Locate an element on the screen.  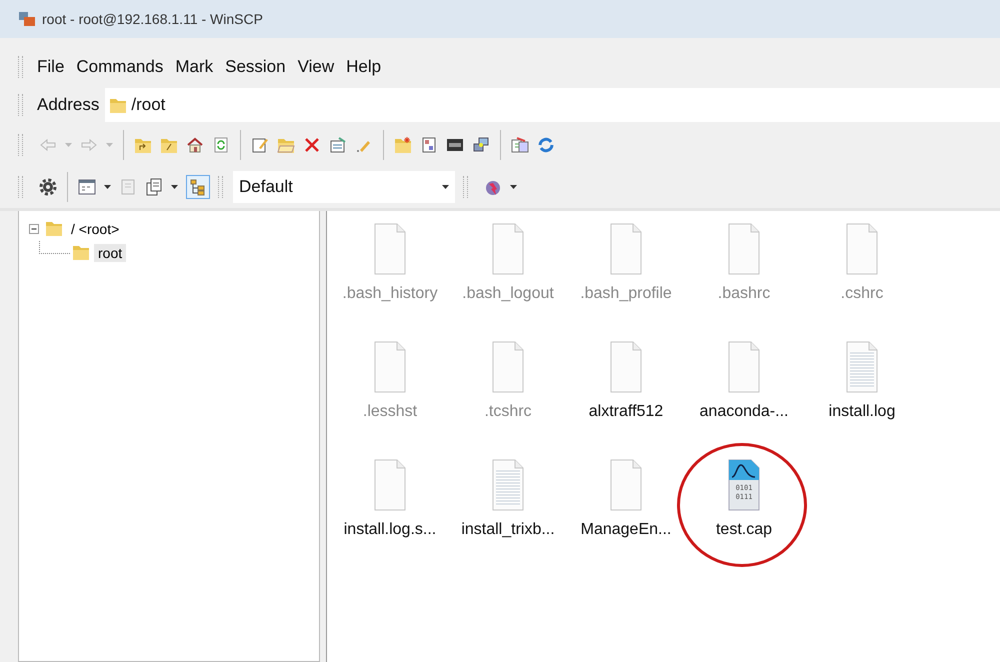
layout-dropdown: Default is located at coordinates (344, 187).